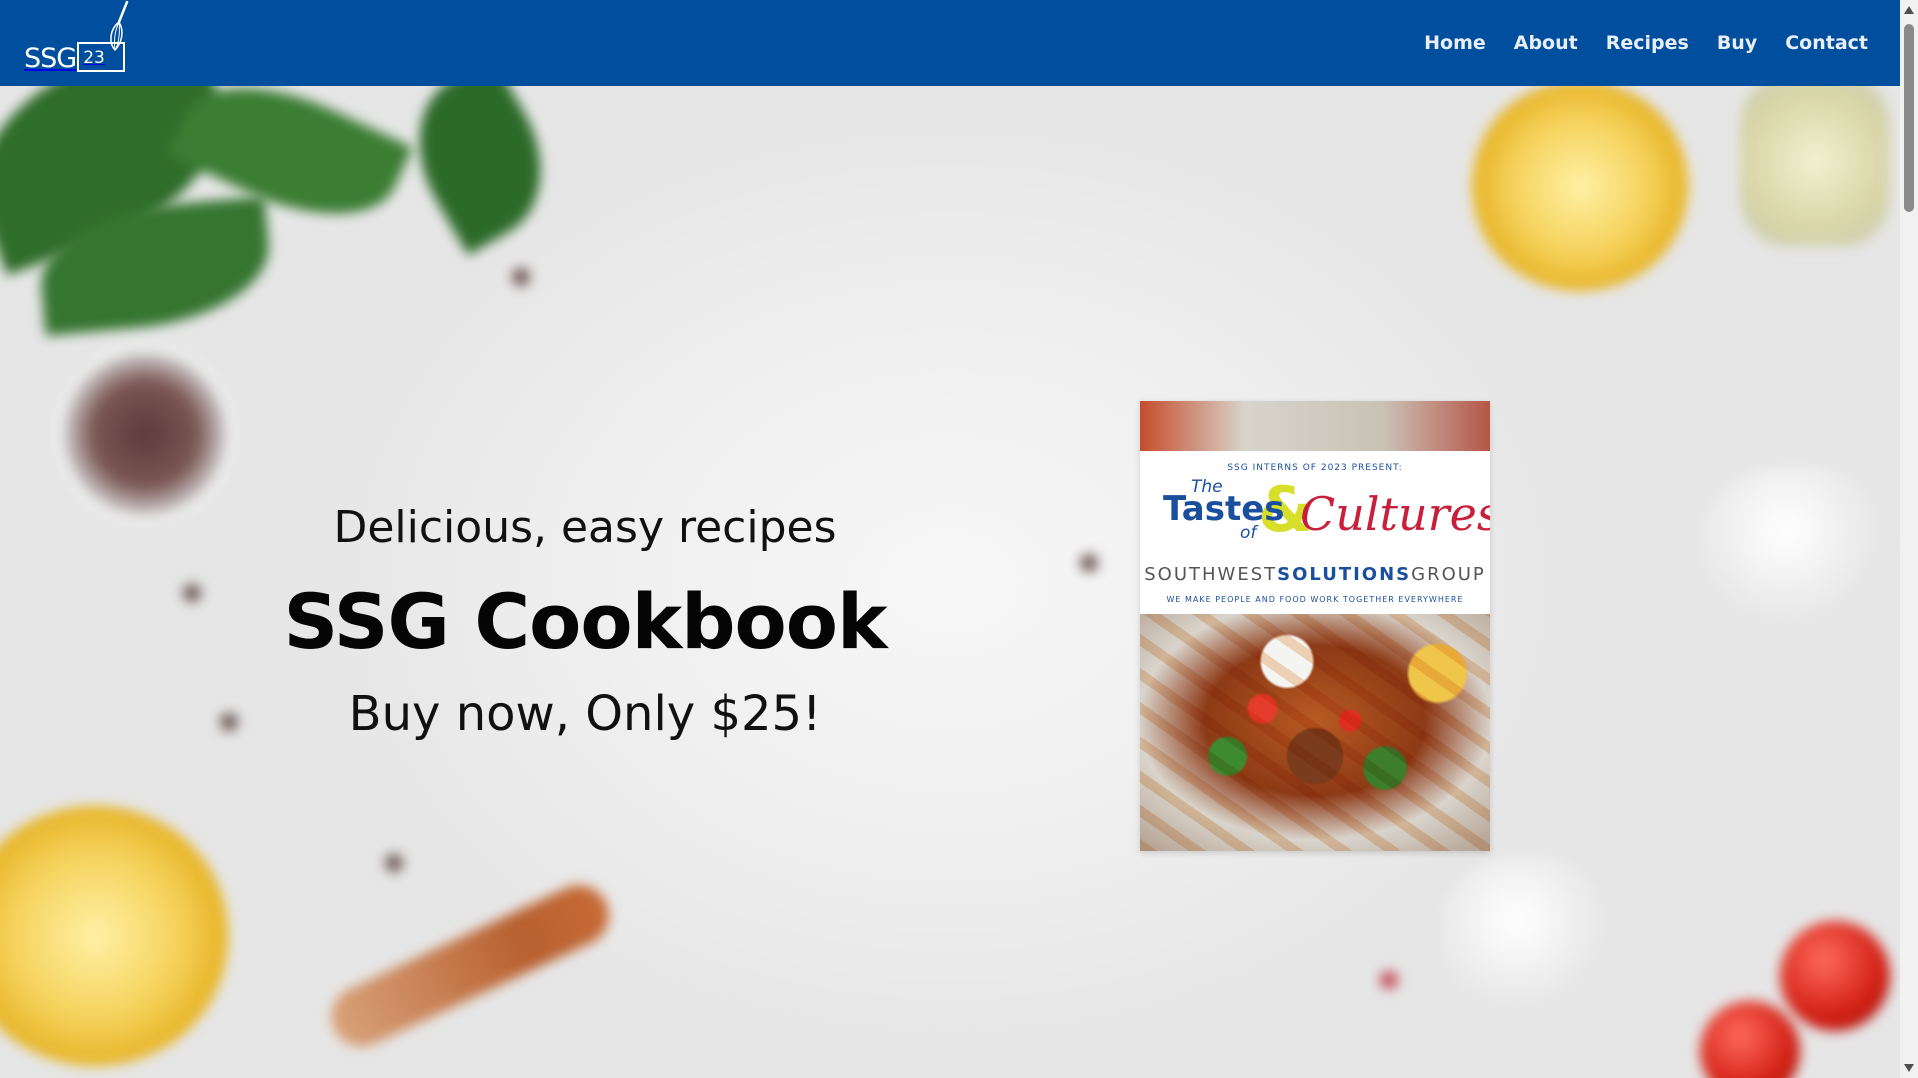  What do you see at coordinates (1909, 118) in the screenshot?
I see `scrollbar-thumb` at bounding box center [1909, 118].